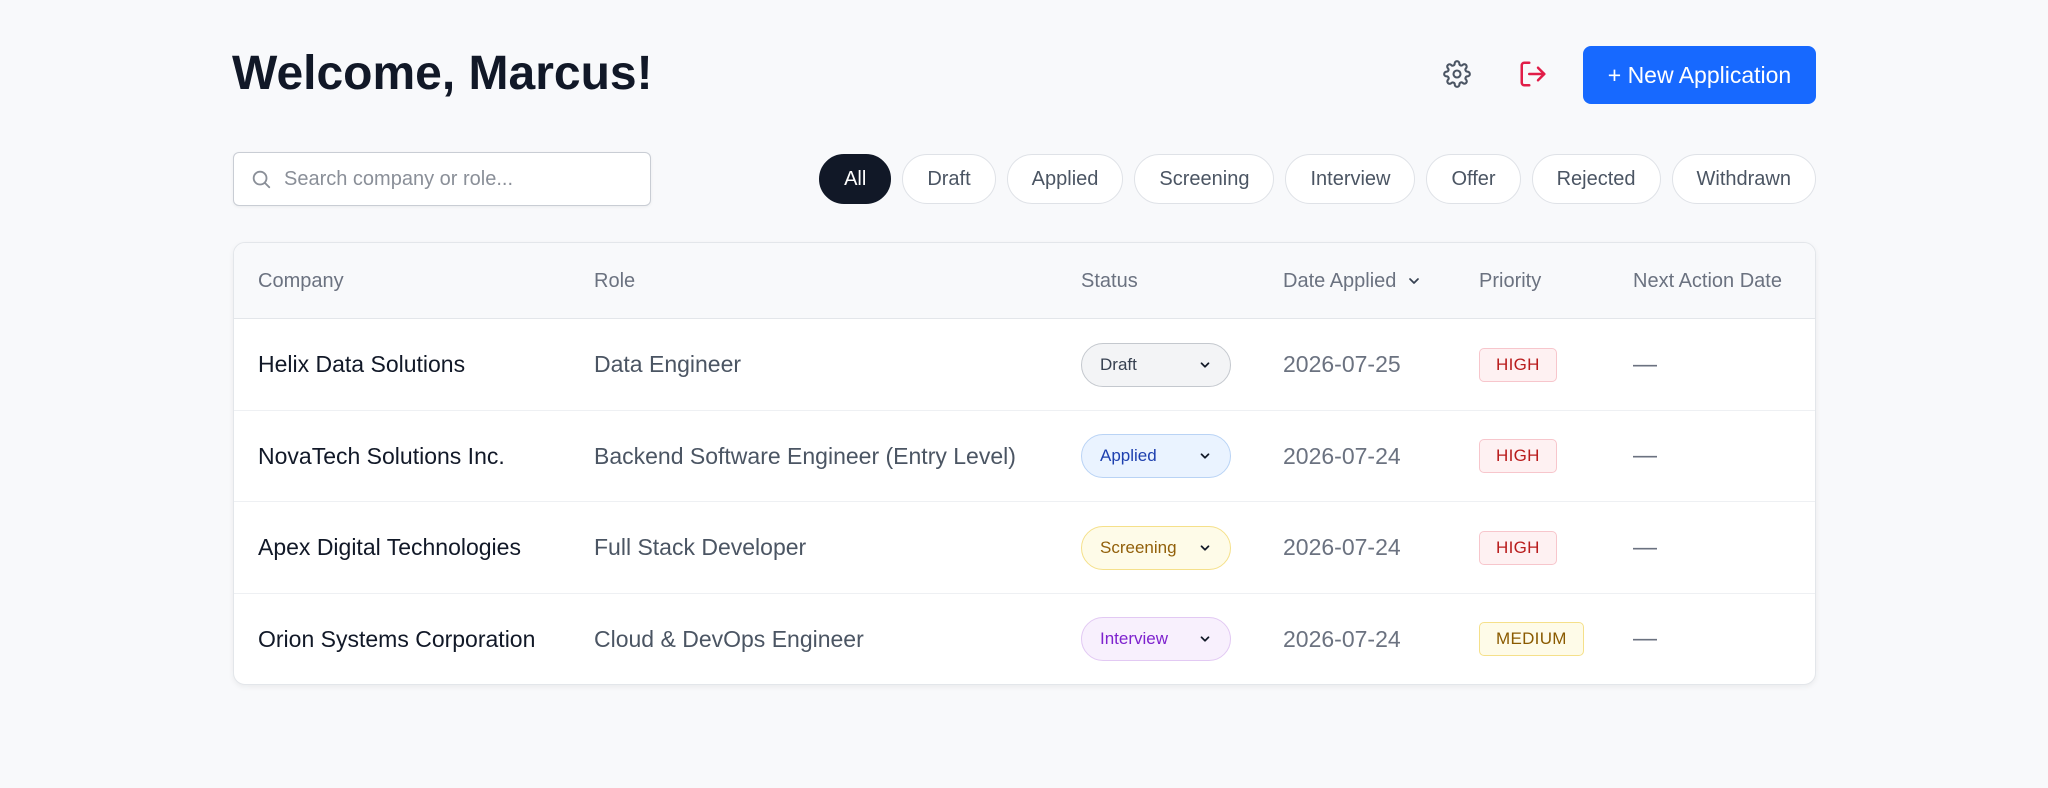 This screenshot has height=788, width=2048. Describe the element at coordinates (1128, 455) in the screenshot. I see `status-value: Applied` at that location.